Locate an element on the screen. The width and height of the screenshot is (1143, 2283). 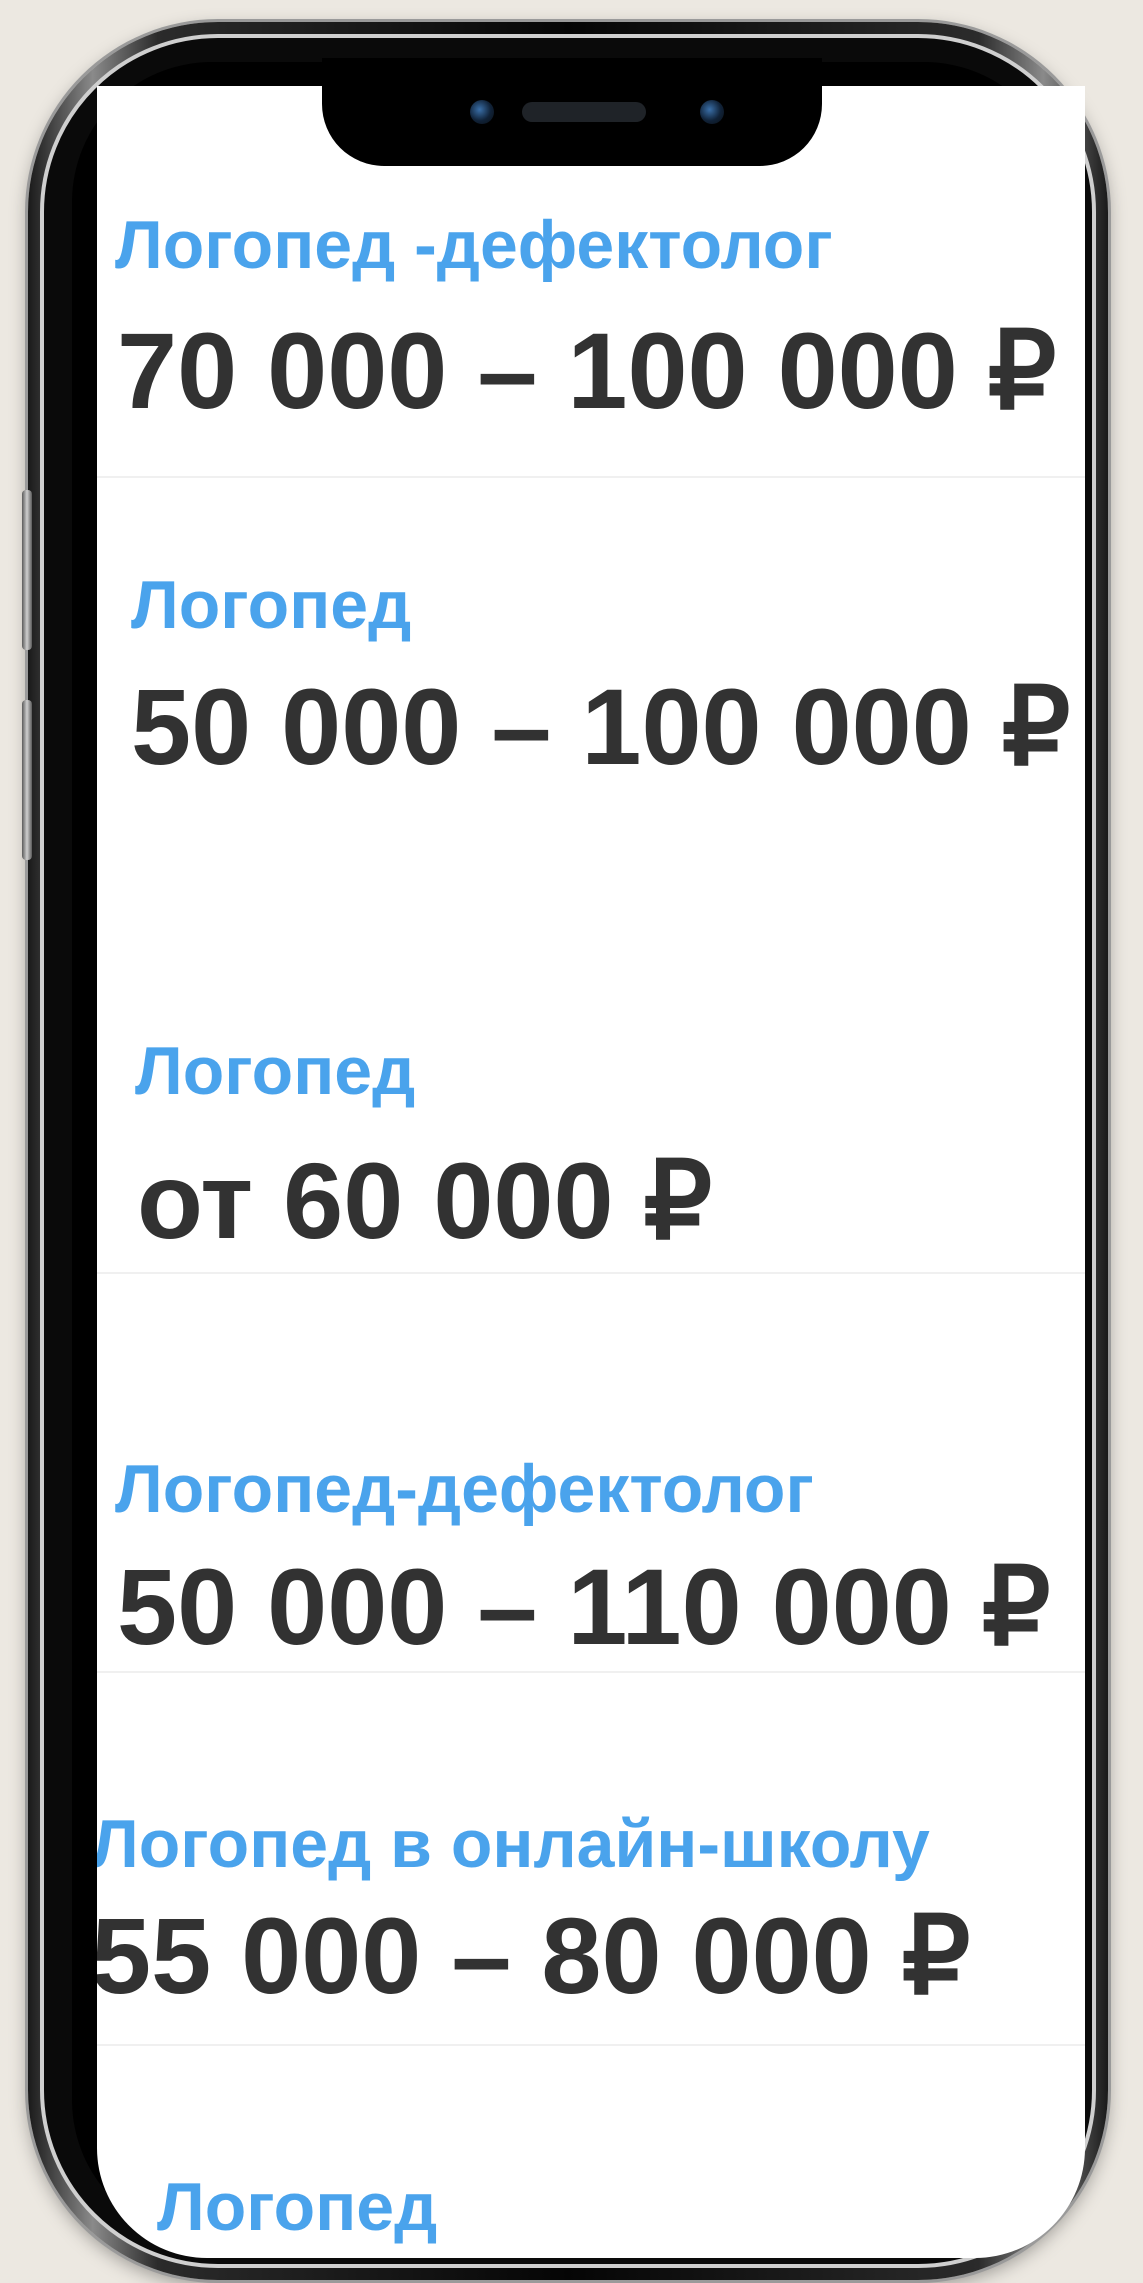
speaker-grille is located at coordinates (584, 112).